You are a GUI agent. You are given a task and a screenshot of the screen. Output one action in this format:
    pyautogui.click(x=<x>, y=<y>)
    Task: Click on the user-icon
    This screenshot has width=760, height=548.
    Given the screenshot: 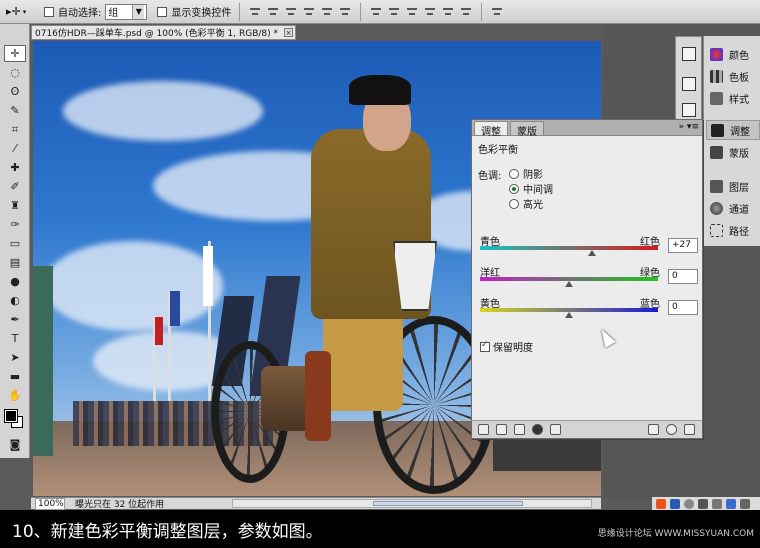 What is the action you would take?
    pyautogui.click(x=731, y=503)
    